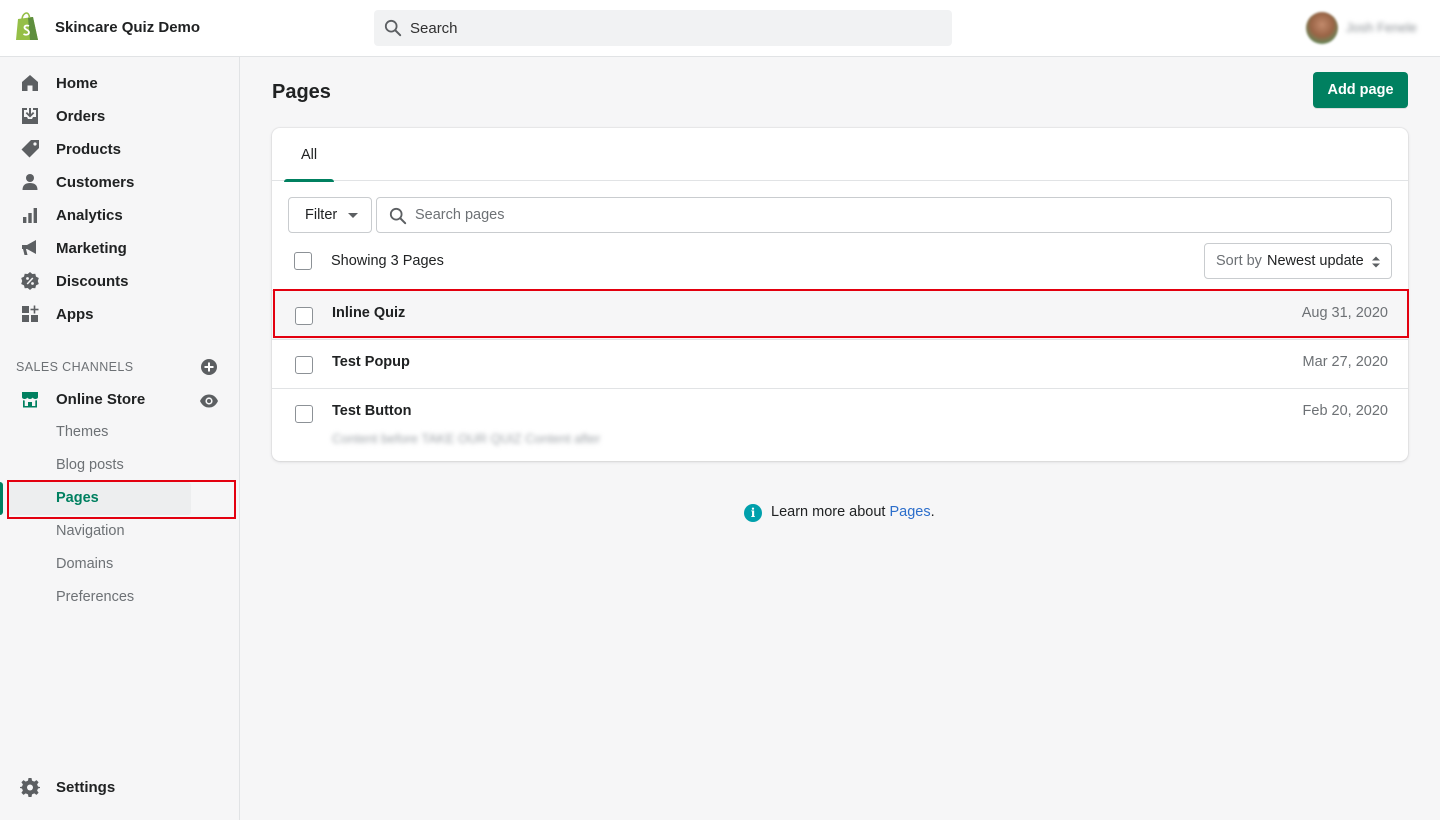 Image resolution: width=1440 pixels, height=820 pixels. I want to click on filter-label: Filter, so click(321, 215).